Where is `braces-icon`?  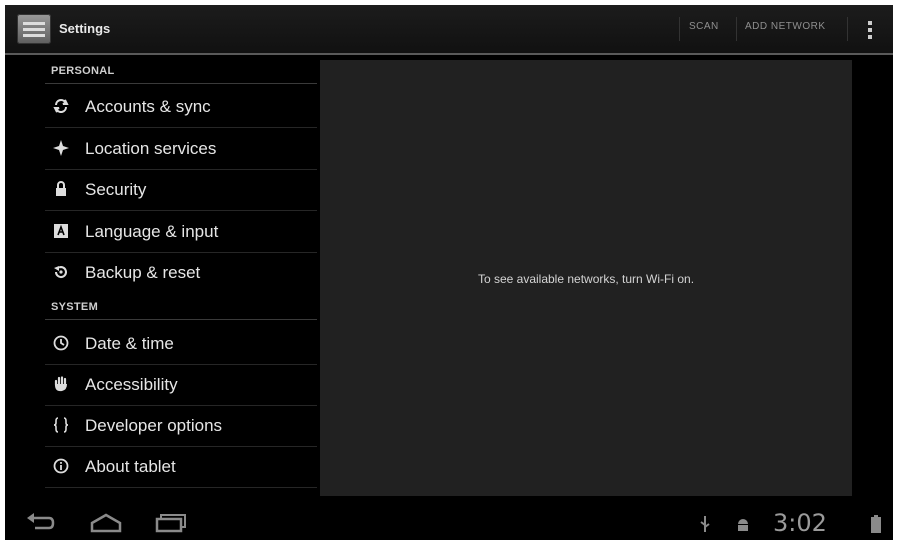 braces-icon is located at coordinates (61, 425).